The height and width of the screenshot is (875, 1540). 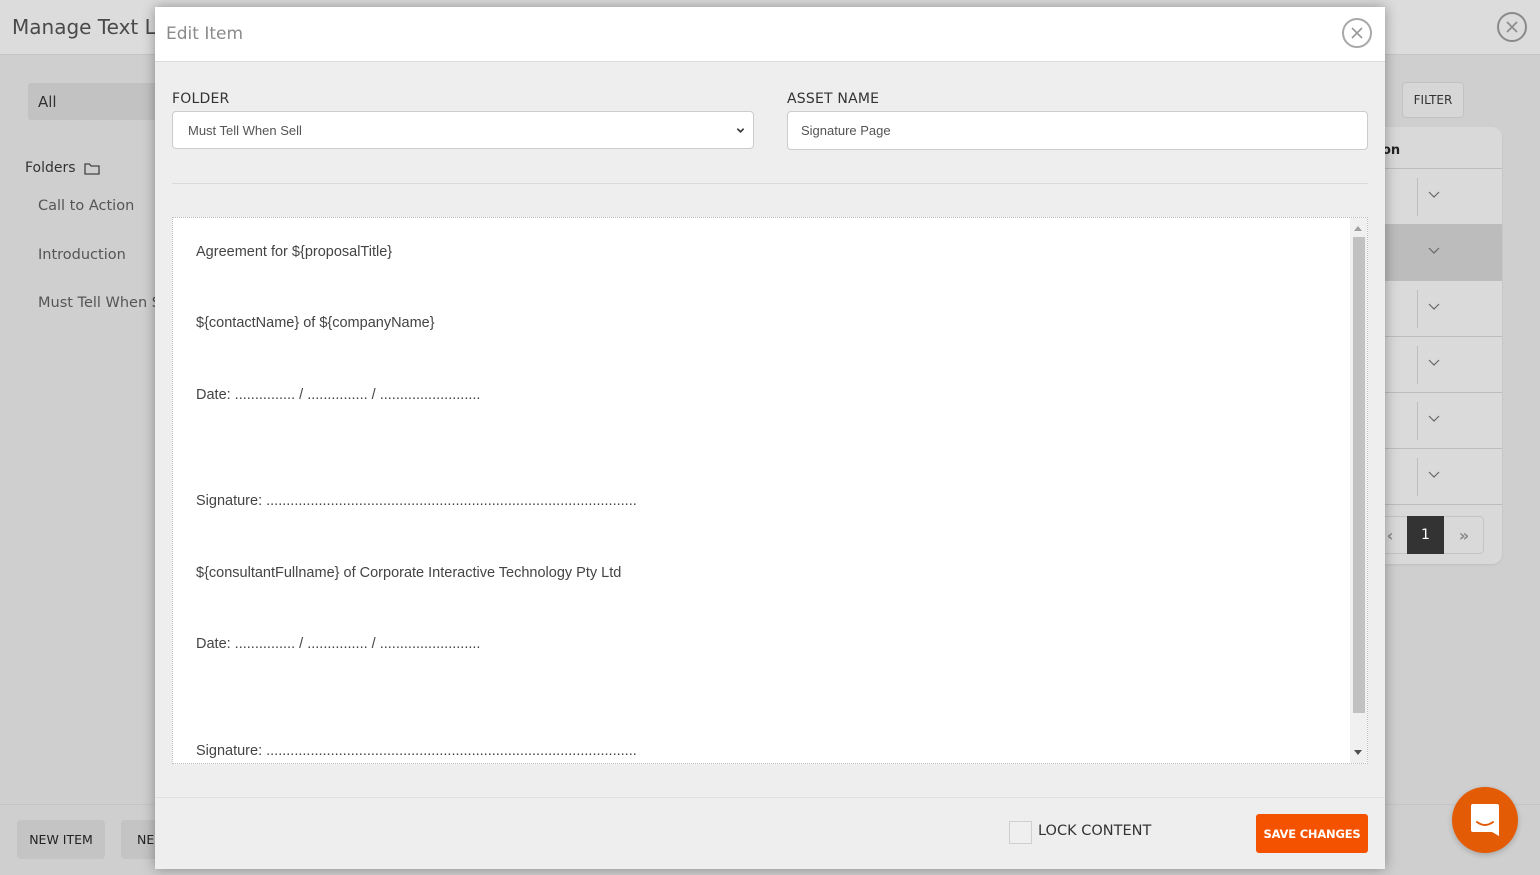 What do you see at coordinates (770, 797) in the screenshot?
I see `footer-divider` at bounding box center [770, 797].